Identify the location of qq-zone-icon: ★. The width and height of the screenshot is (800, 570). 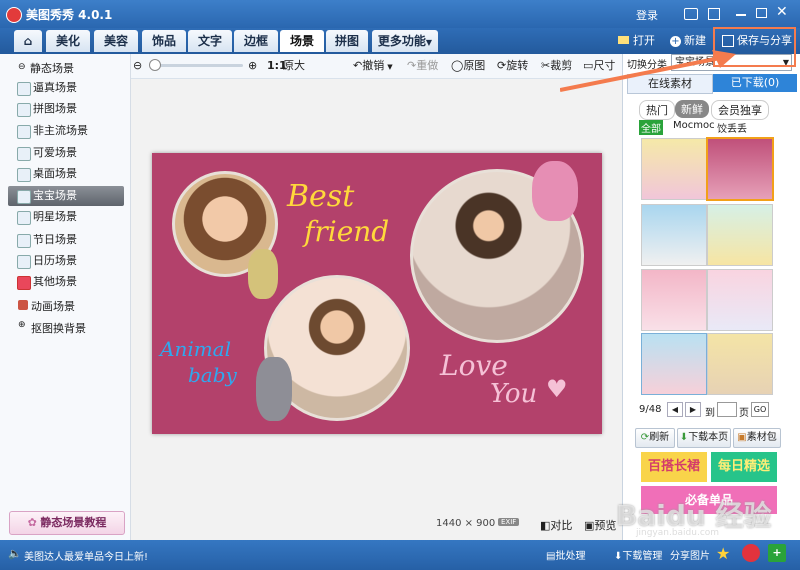
(725, 553).